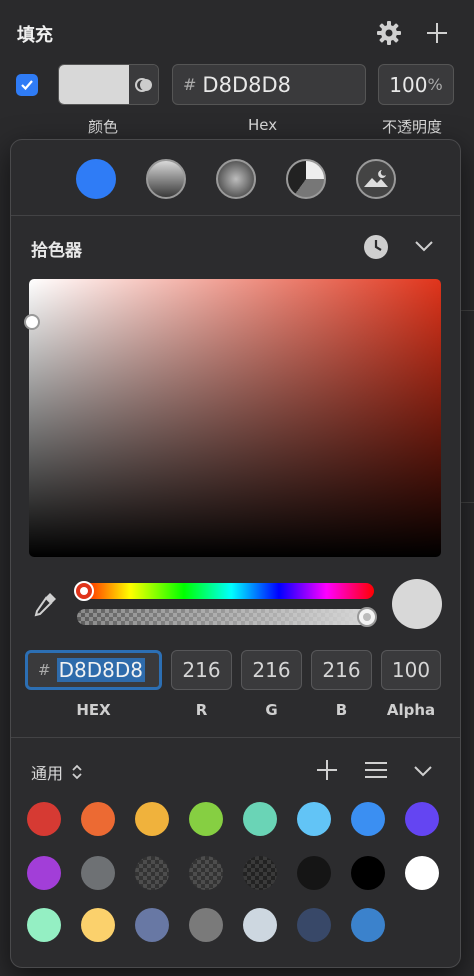 This screenshot has height=976, width=474. I want to click on checkmark-icon, so click(27, 85).